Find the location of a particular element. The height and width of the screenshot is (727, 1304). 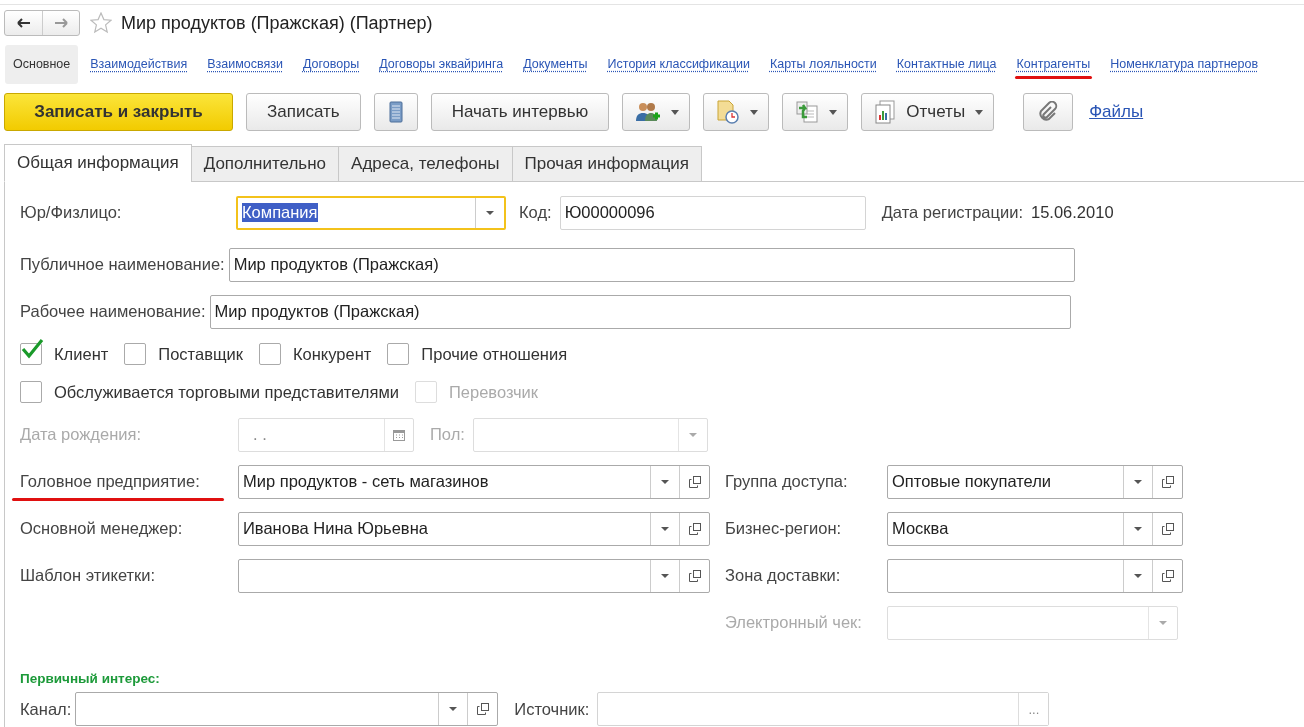

list-icon is located at coordinates (395, 112).